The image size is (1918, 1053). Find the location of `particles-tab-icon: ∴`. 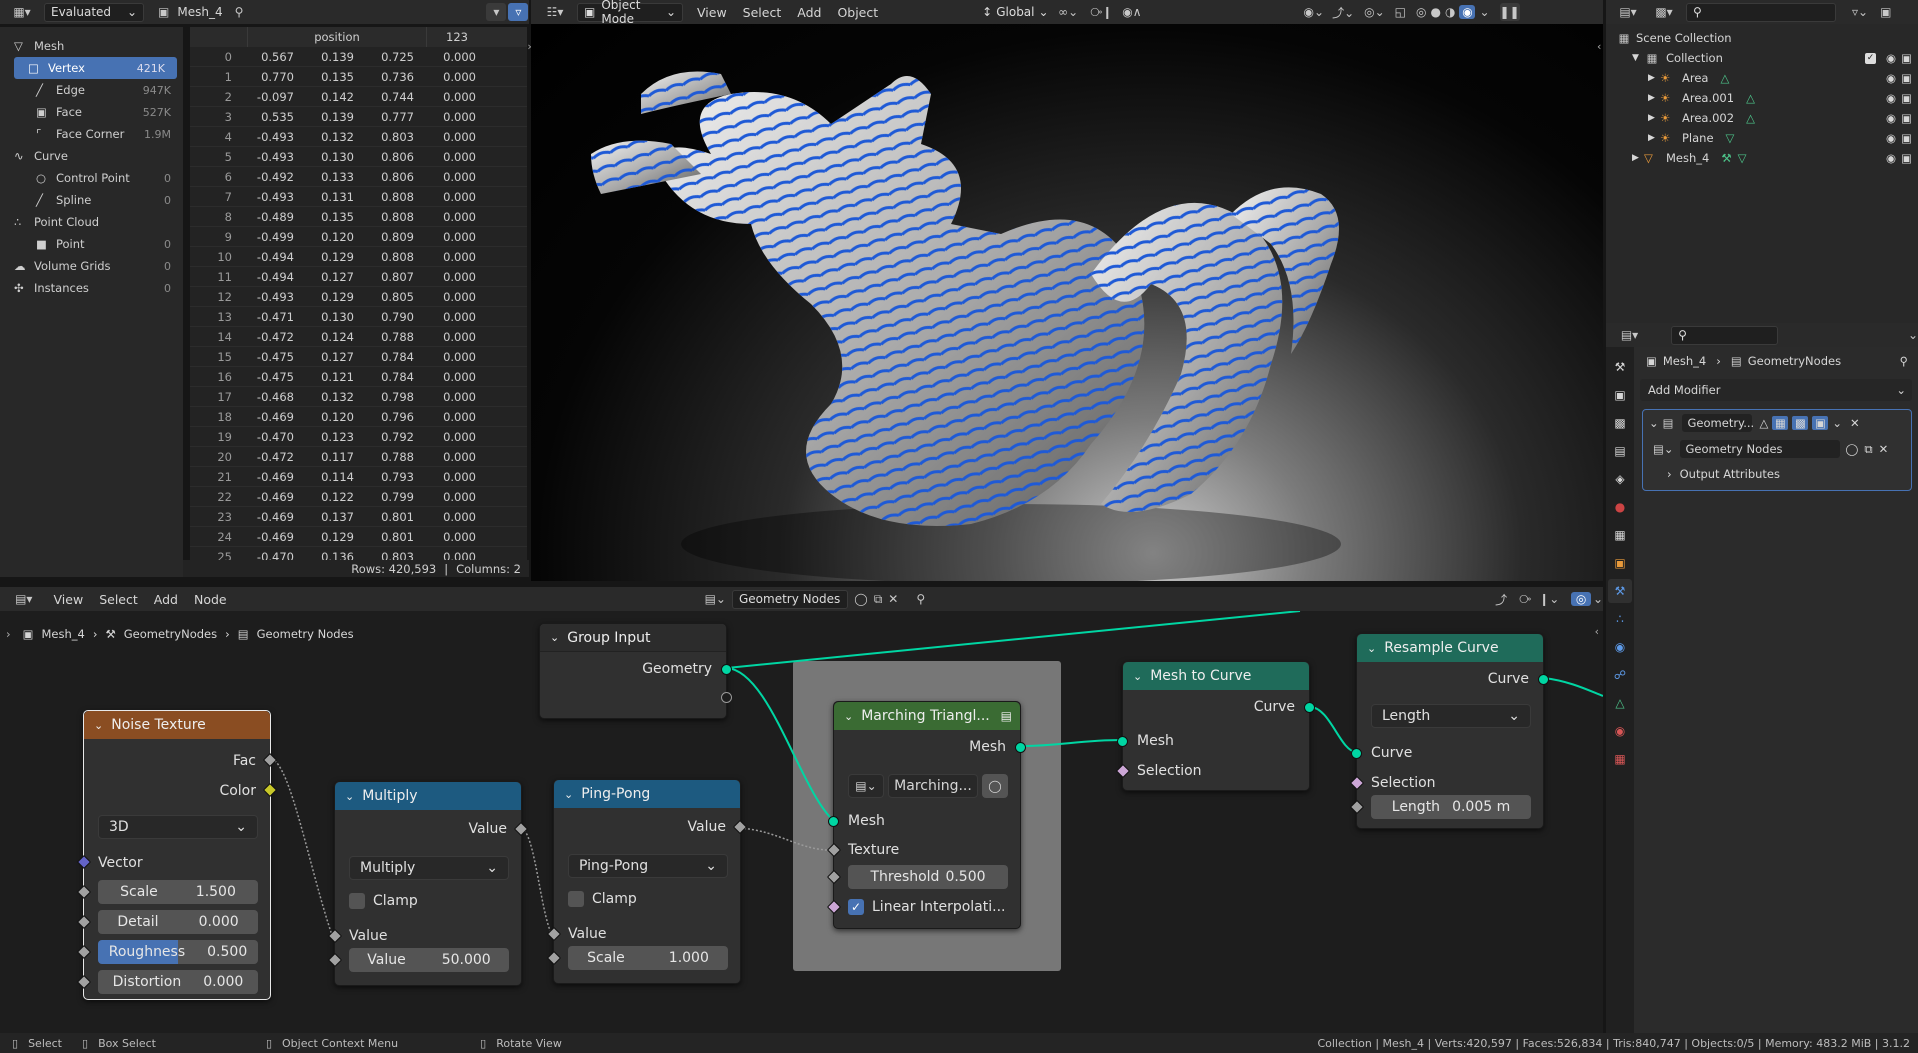

particles-tab-icon: ∴ is located at coordinates (1620, 619).